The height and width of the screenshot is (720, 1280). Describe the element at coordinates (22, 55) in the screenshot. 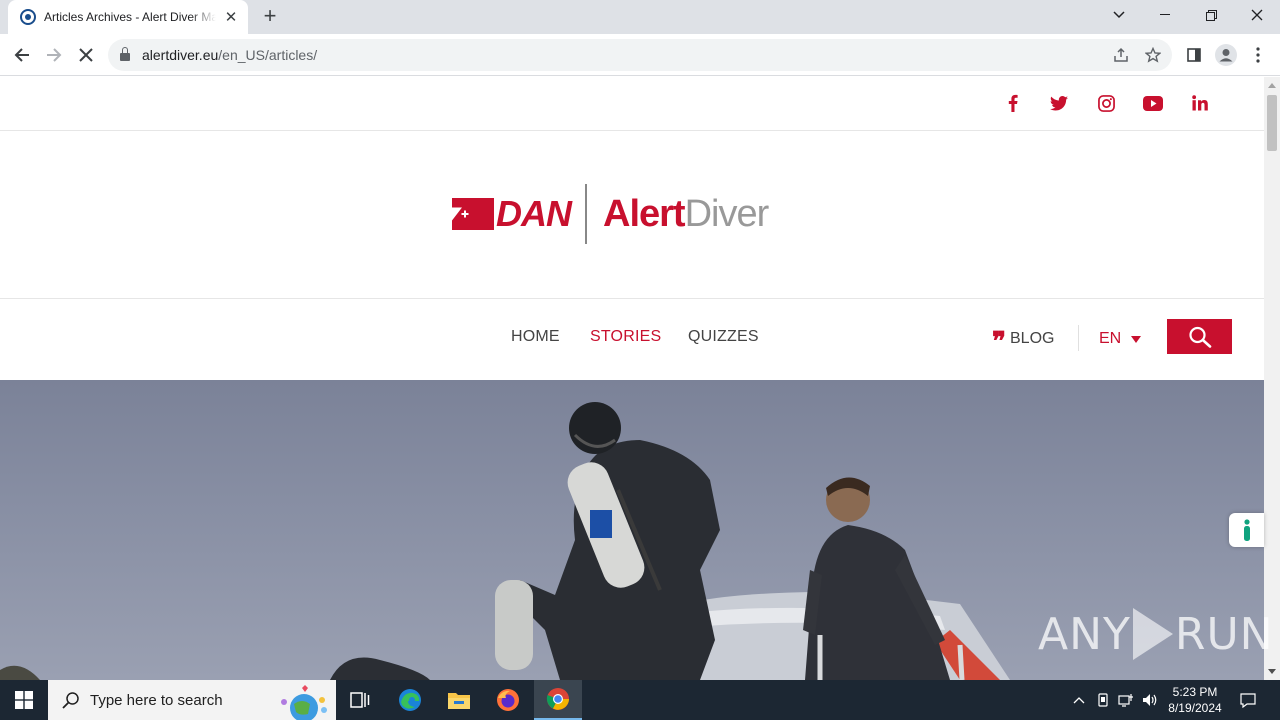

I see `back-button` at that location.